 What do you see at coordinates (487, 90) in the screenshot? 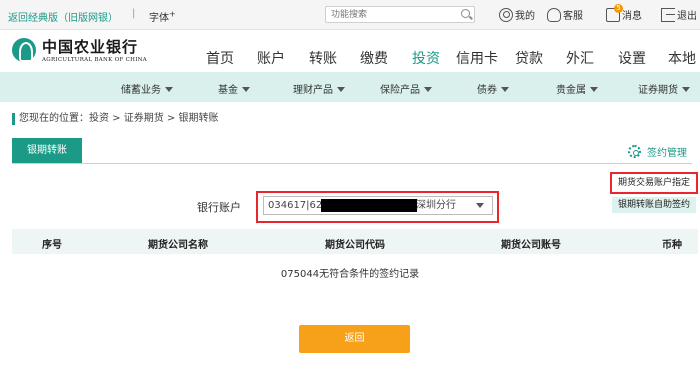
I see `subnav-label: 债券` at bounding box center [487, 90].